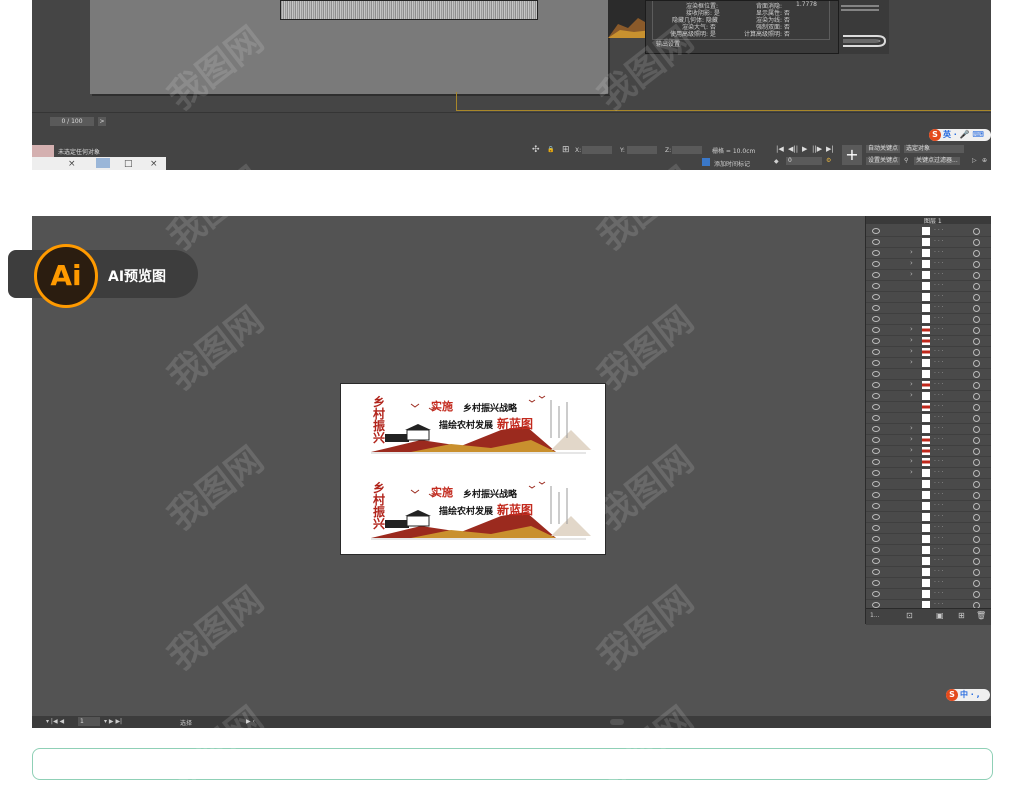 Image resolution: width=1024 pixels, height=800 pixels. What do you see at coordinates (617, 722) in the screenshot?
I see `horizontal-scroll-thumb` at bounding box center [617, 722].